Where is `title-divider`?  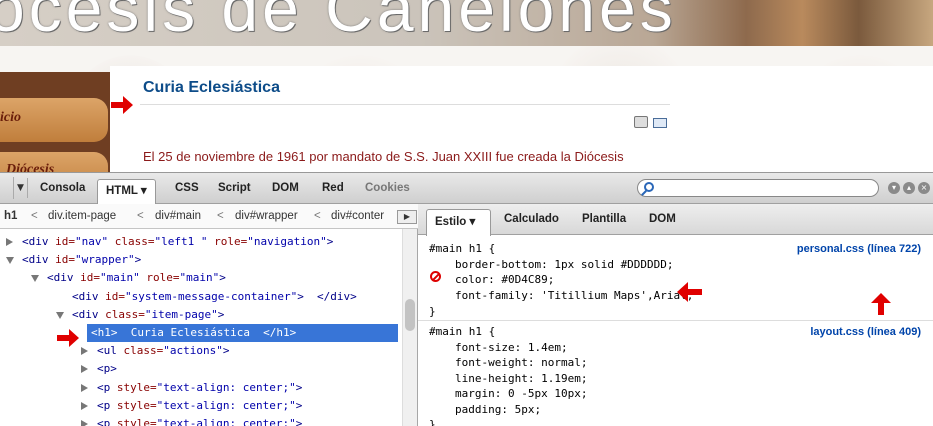 title-divider is located at coordinates (405, 104).